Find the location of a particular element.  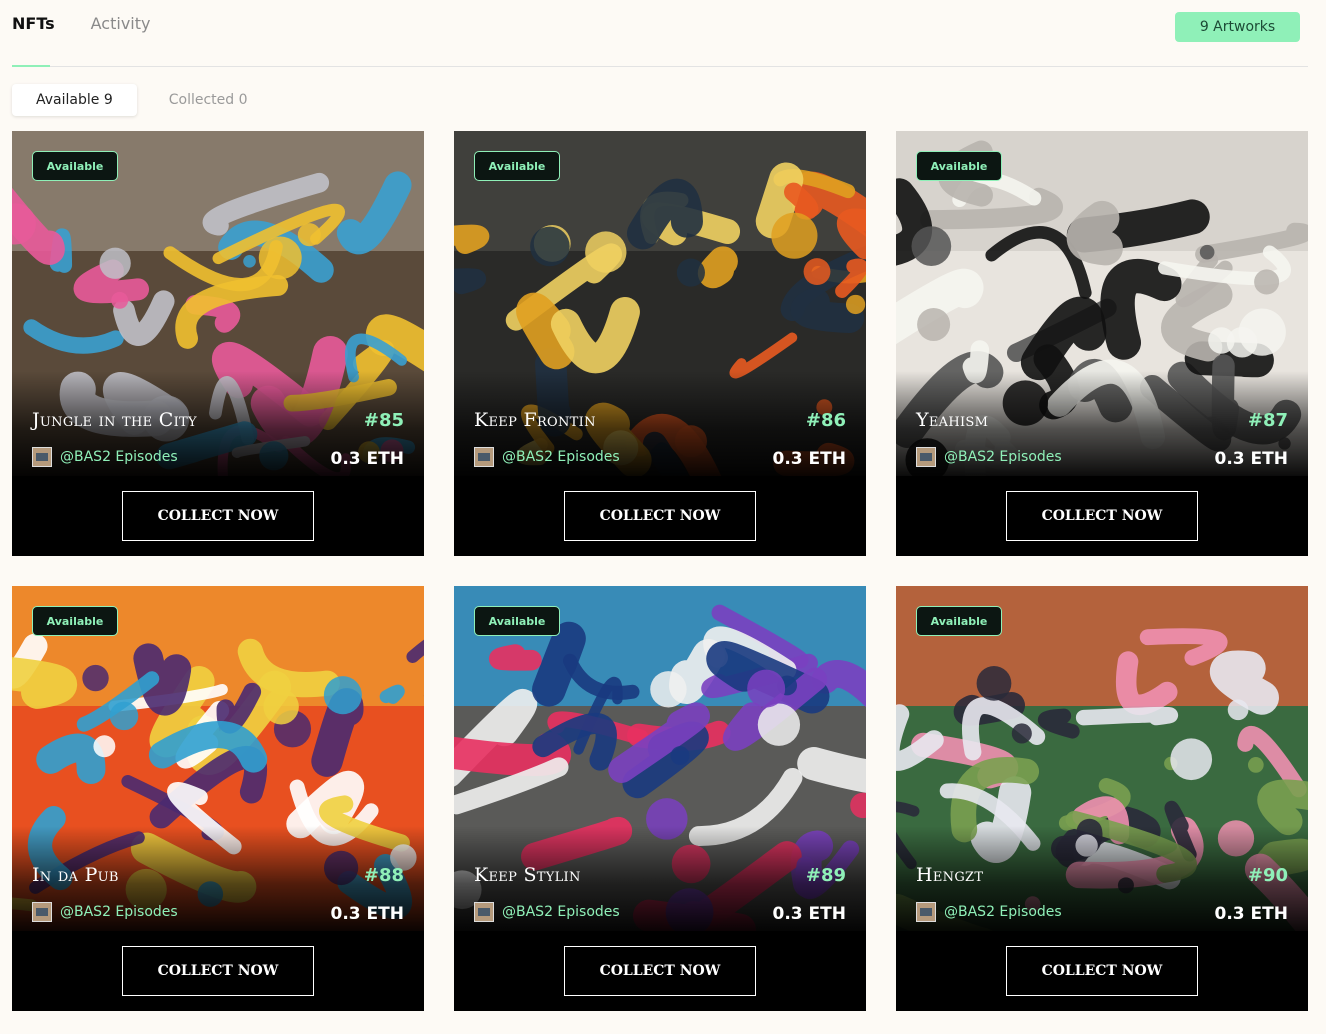

nft-title: Keep Frontin is located at coordinates (535, 420).